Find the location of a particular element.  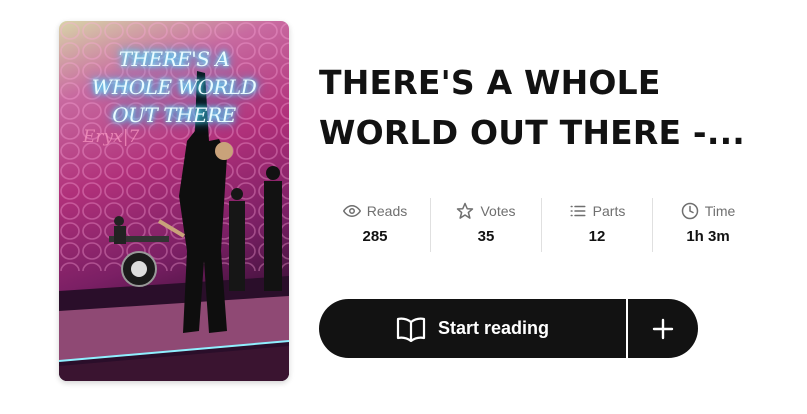

start-reading-button: Start reading is located at coordinates (472, 328).